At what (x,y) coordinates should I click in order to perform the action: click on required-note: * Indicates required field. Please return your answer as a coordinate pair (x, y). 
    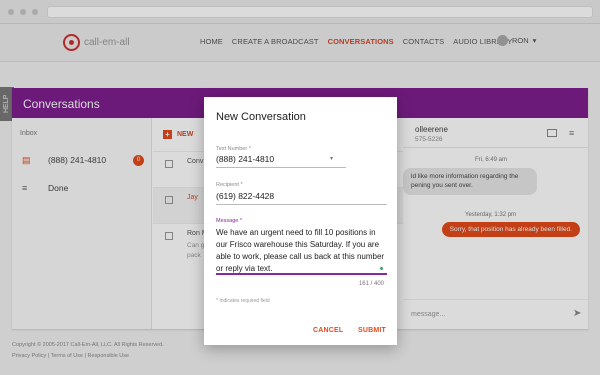
    Looking at the image, I should click on (243, 301).